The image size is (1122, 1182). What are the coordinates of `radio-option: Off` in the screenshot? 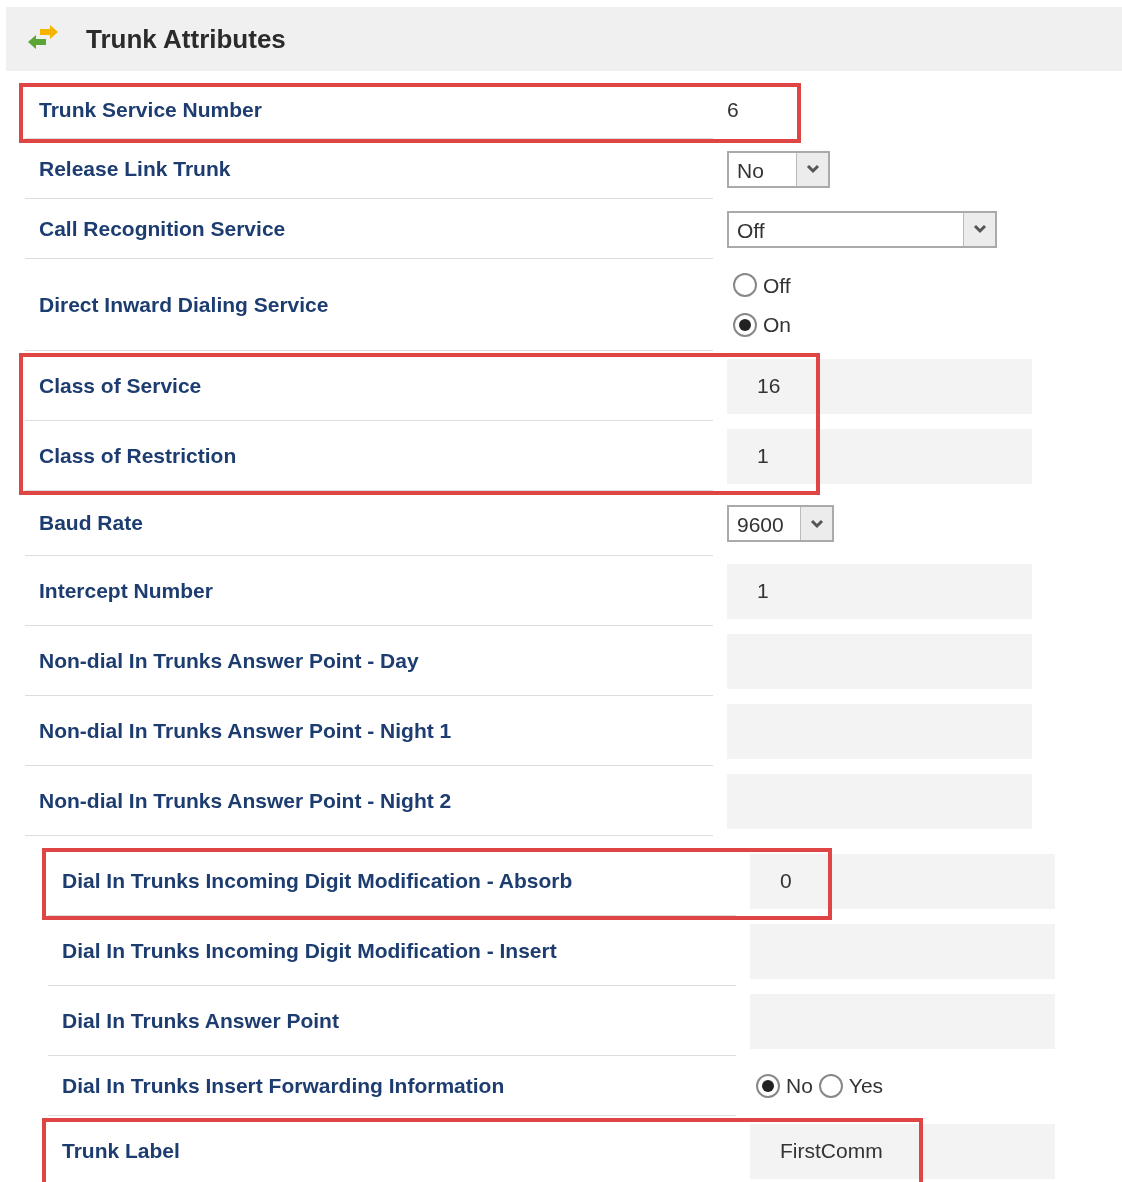 It's located at (762, 285).